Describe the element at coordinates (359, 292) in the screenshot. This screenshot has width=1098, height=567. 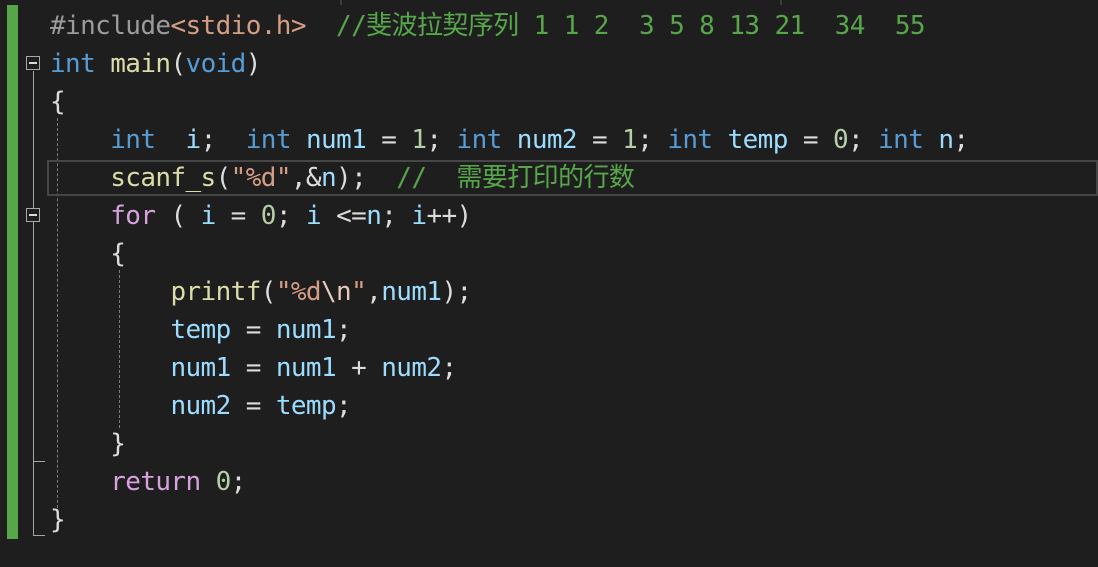
I see `string-token: "` at that location.